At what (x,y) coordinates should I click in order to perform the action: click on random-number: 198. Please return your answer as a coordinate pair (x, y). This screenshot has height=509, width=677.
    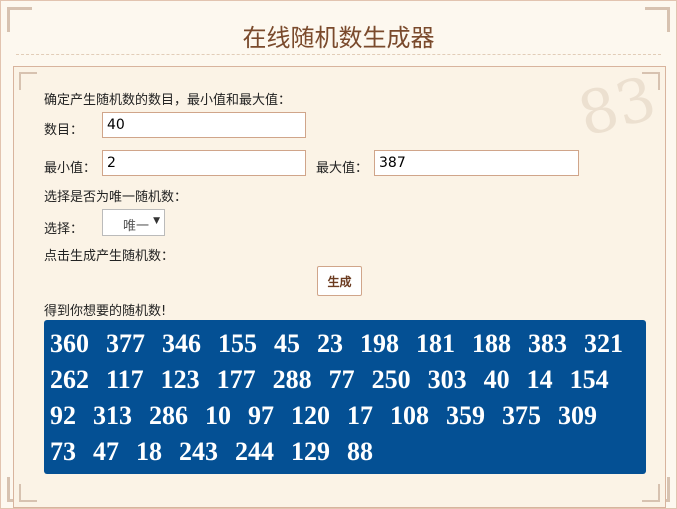
    Looking at the image, I should click on (379, 343).